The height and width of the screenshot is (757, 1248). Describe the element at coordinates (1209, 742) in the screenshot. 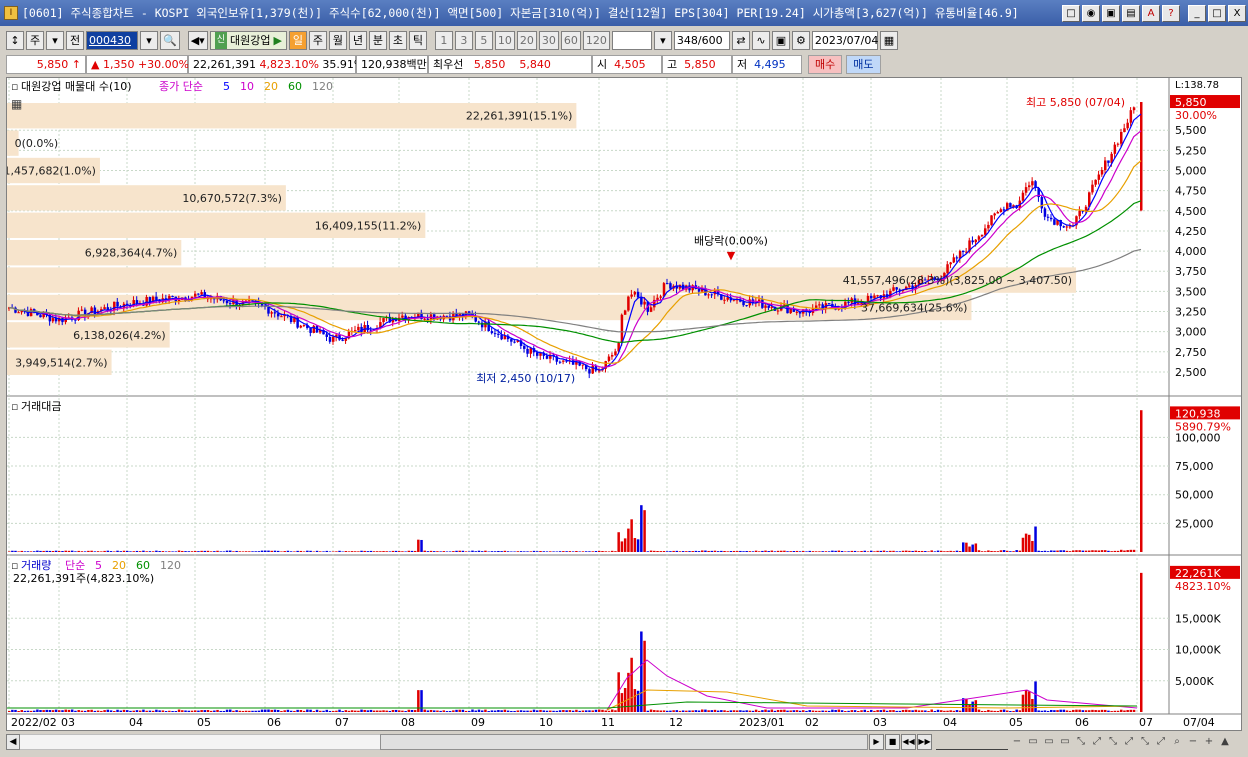

I see `plus-icon: +` at that location.